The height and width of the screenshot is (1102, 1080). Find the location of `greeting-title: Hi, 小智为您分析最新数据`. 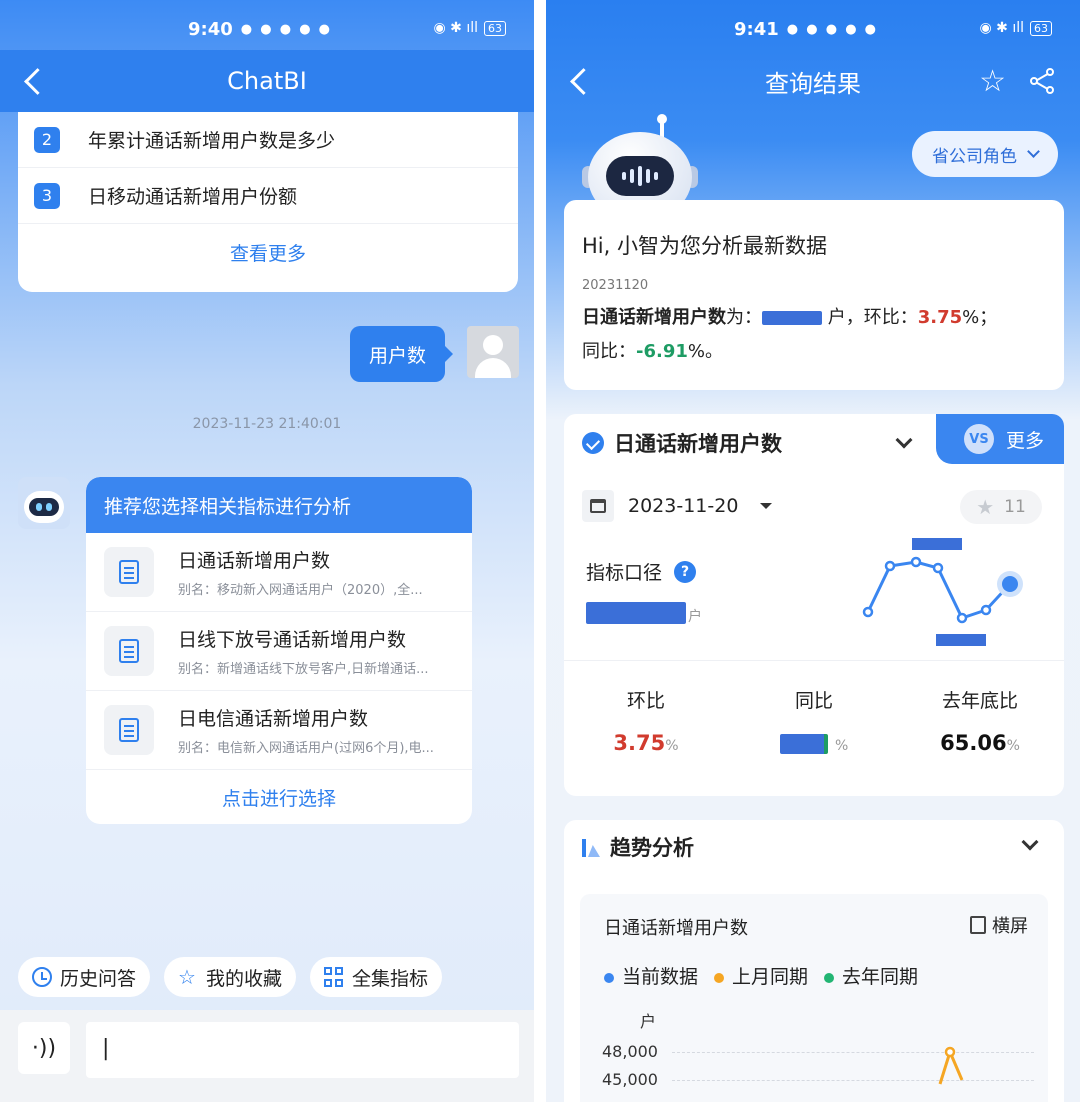

greeting-title: Hi, 小智为您分析最新数据 is located at coordinates (704, 246).